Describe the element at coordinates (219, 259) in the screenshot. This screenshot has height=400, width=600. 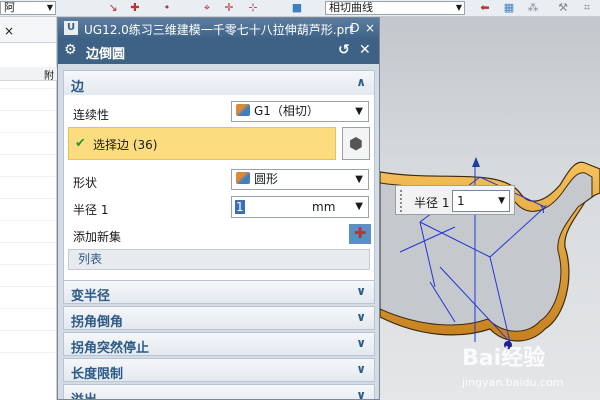
I see `list-toggle: 列表` at that location.